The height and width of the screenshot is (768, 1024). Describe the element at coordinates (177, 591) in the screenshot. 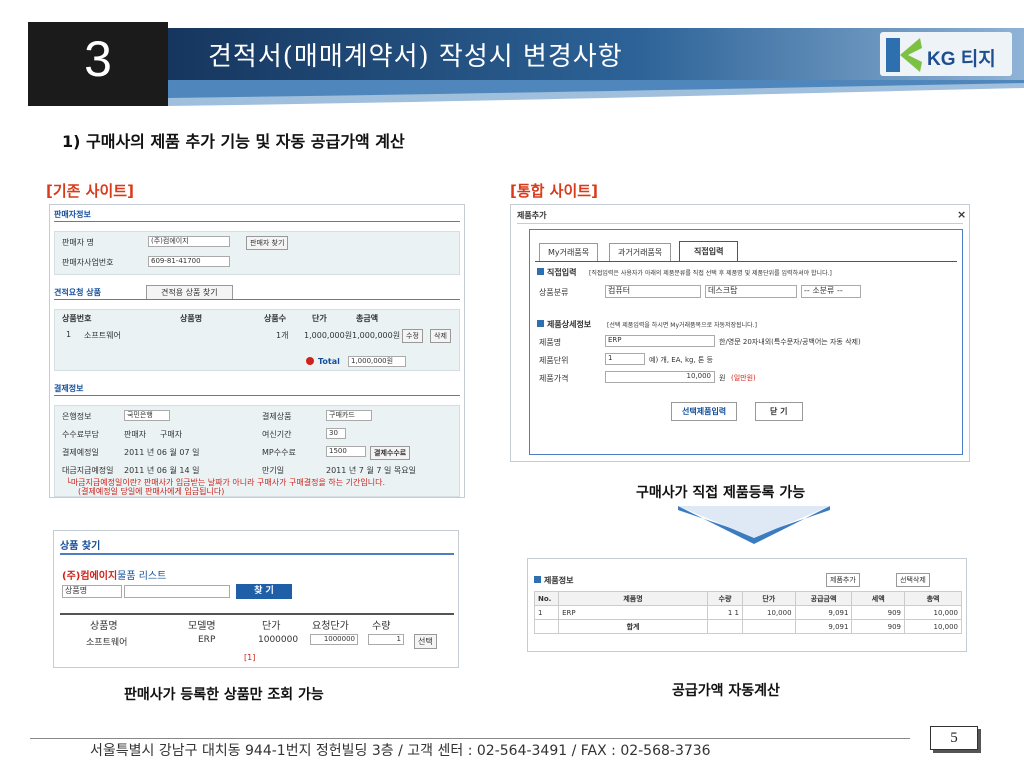

I see `search-input` at that location.